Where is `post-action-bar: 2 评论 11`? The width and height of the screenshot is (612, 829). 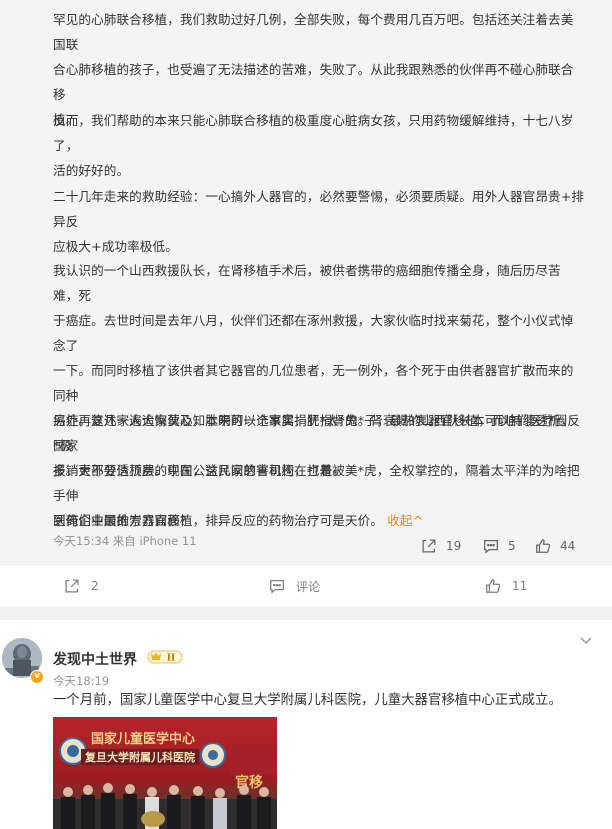 post-action-bar: 2 评论 11 is located at coordinates (306, 585).